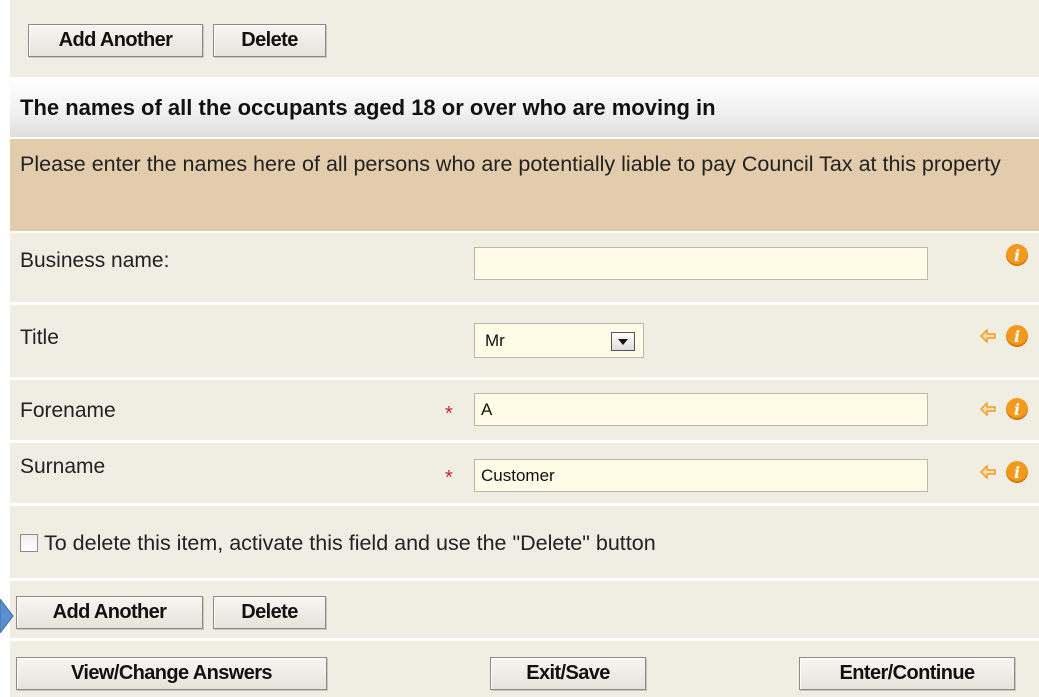 The width and height of the screenshot is (1039, 697). Describe the element at coordinates (559, 340) in the screenshot. I see `title-select: Mr` at that location.